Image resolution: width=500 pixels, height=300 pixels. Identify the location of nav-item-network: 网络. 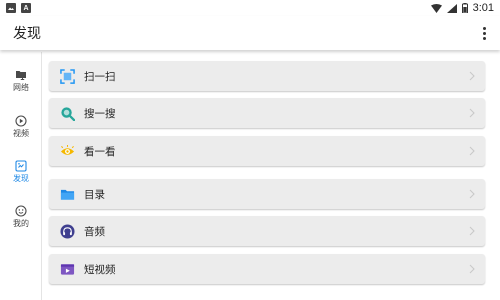
(21, 80).